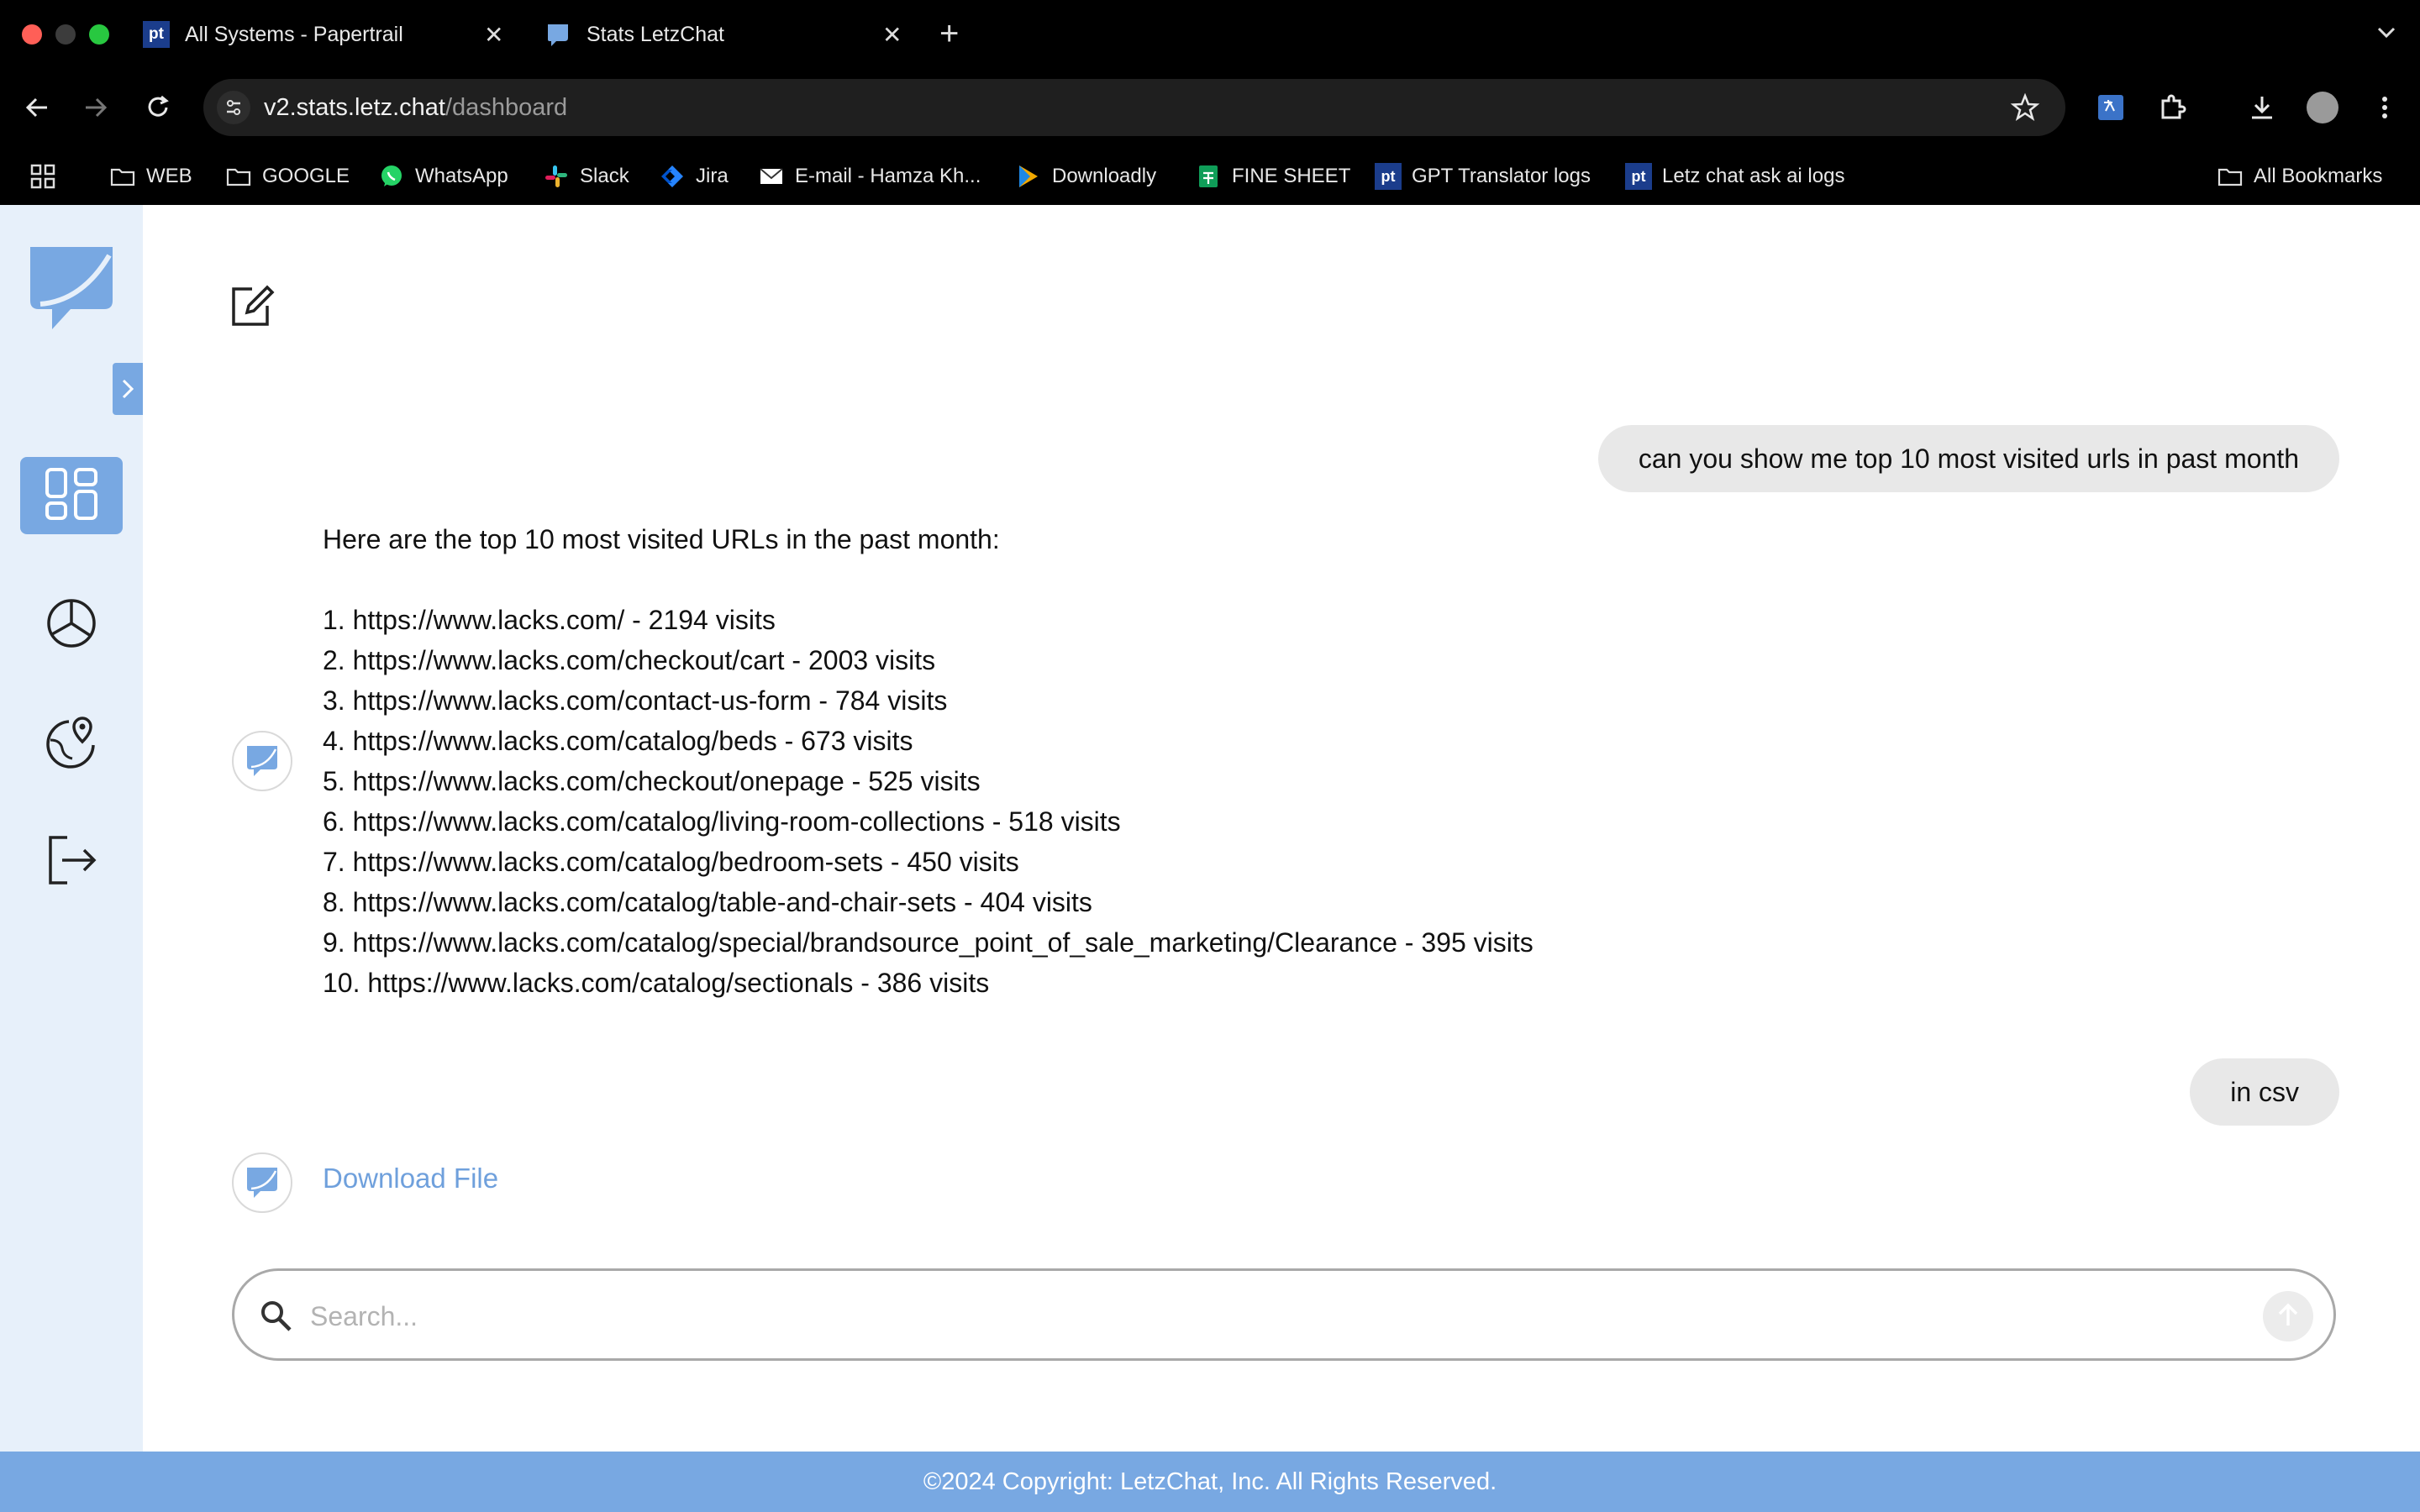 Image resolution: width=2420 pixels, height=1512 pixels. I want to click on bookmark-google: GOOGLE, so click(287, 176).